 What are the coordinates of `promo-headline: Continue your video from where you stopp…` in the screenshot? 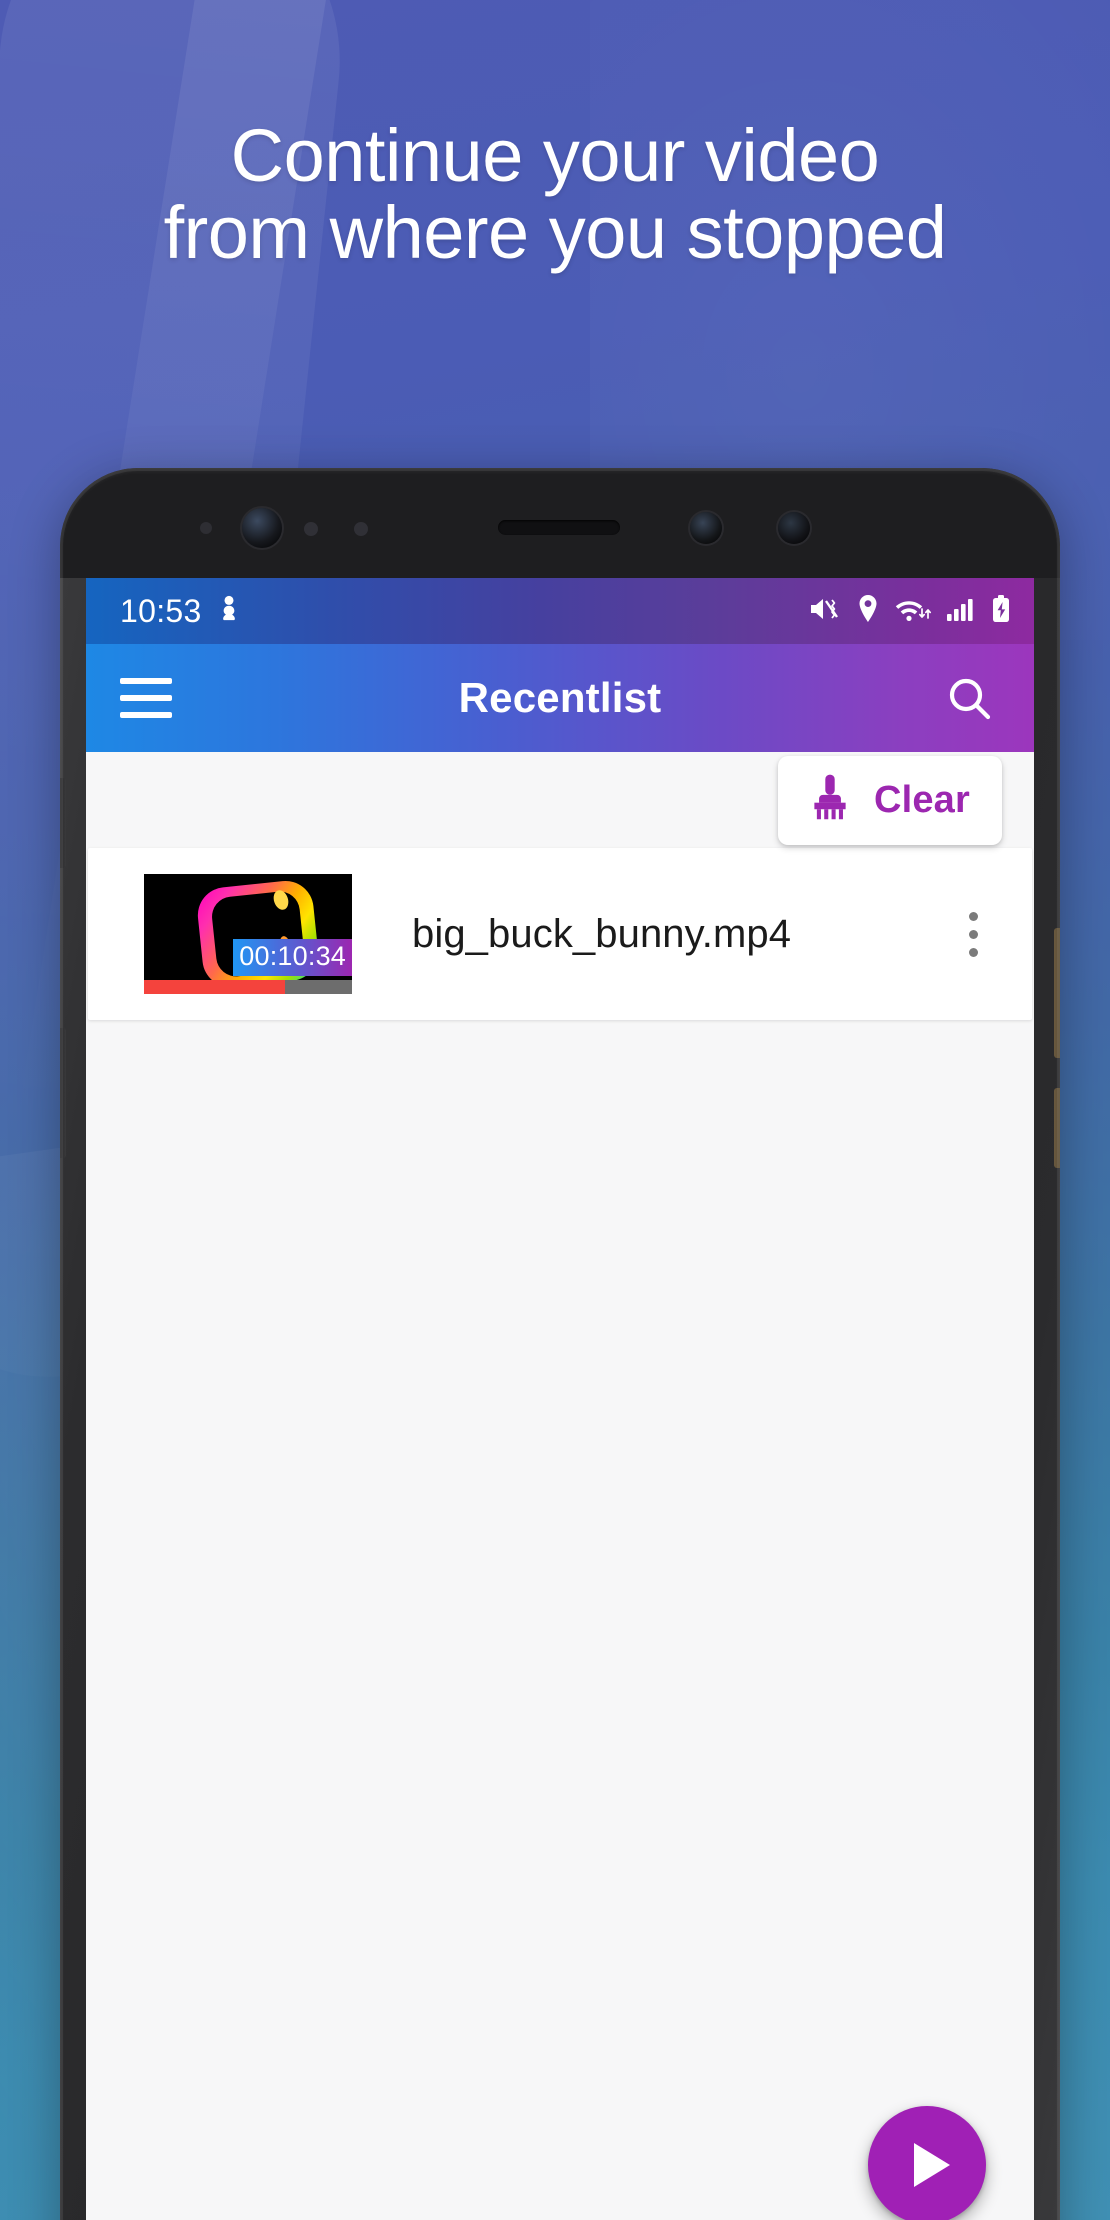 It's located at (555, 194).